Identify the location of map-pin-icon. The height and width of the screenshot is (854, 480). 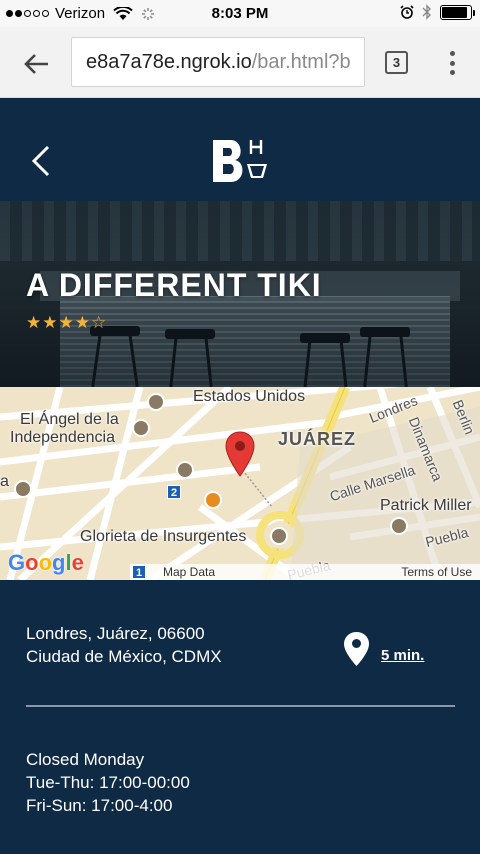
(240, 454).